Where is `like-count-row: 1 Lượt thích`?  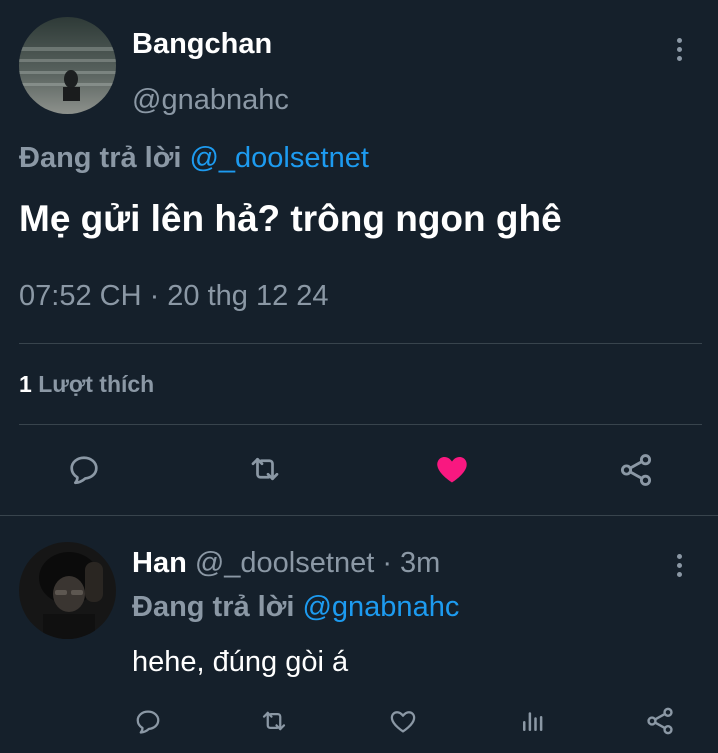
like-count-row: 1 Lượt thích is located at coordinates (86, 384).